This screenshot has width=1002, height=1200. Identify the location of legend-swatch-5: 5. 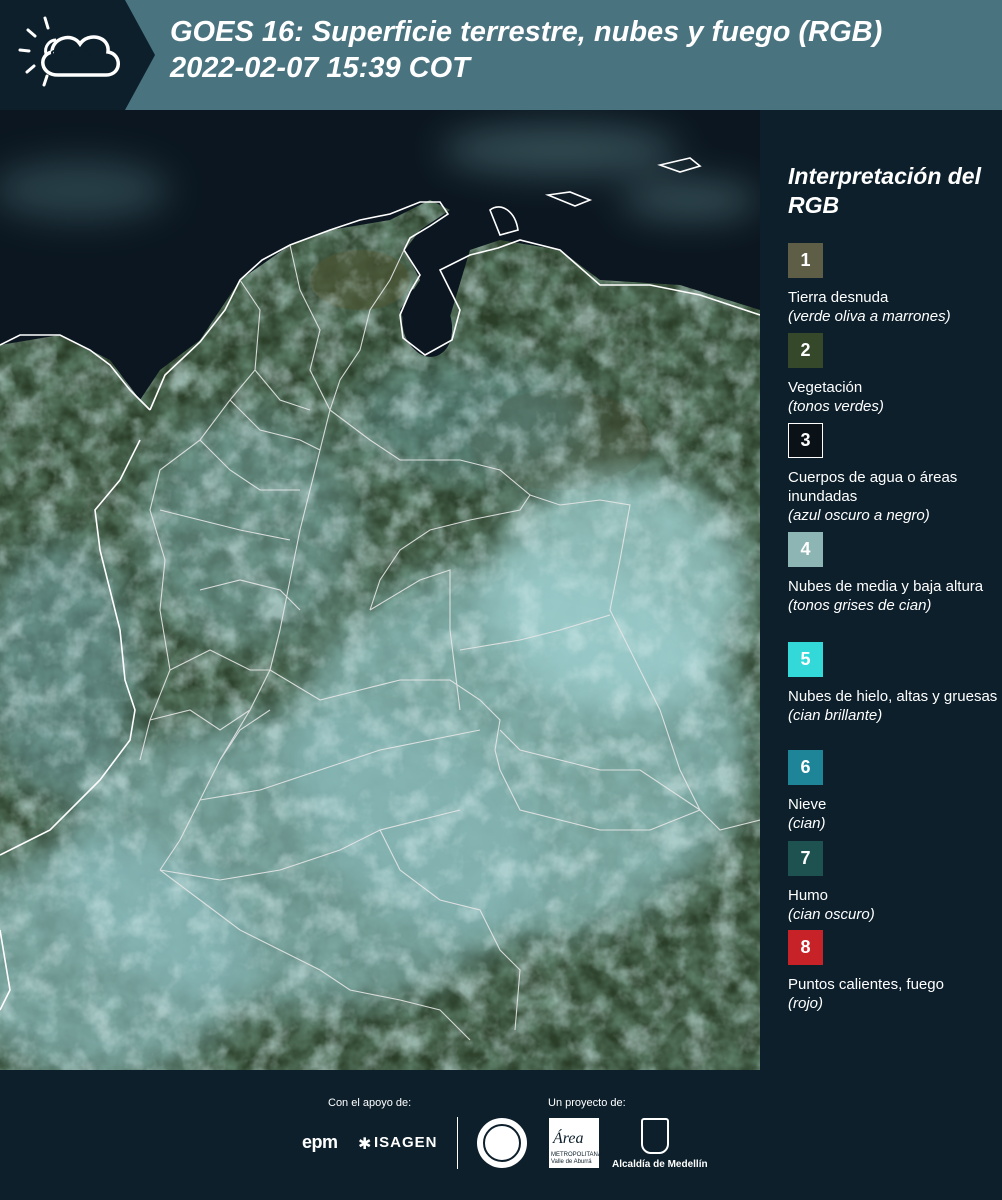
(805, 659).